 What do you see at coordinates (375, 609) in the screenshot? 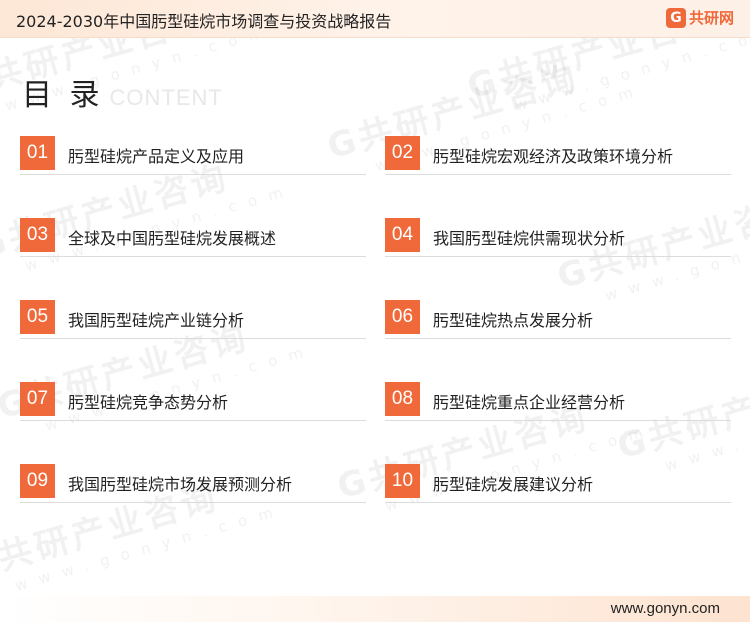
I see `footer-bar: www.gonyn.com` at bounding box center [375, 609].